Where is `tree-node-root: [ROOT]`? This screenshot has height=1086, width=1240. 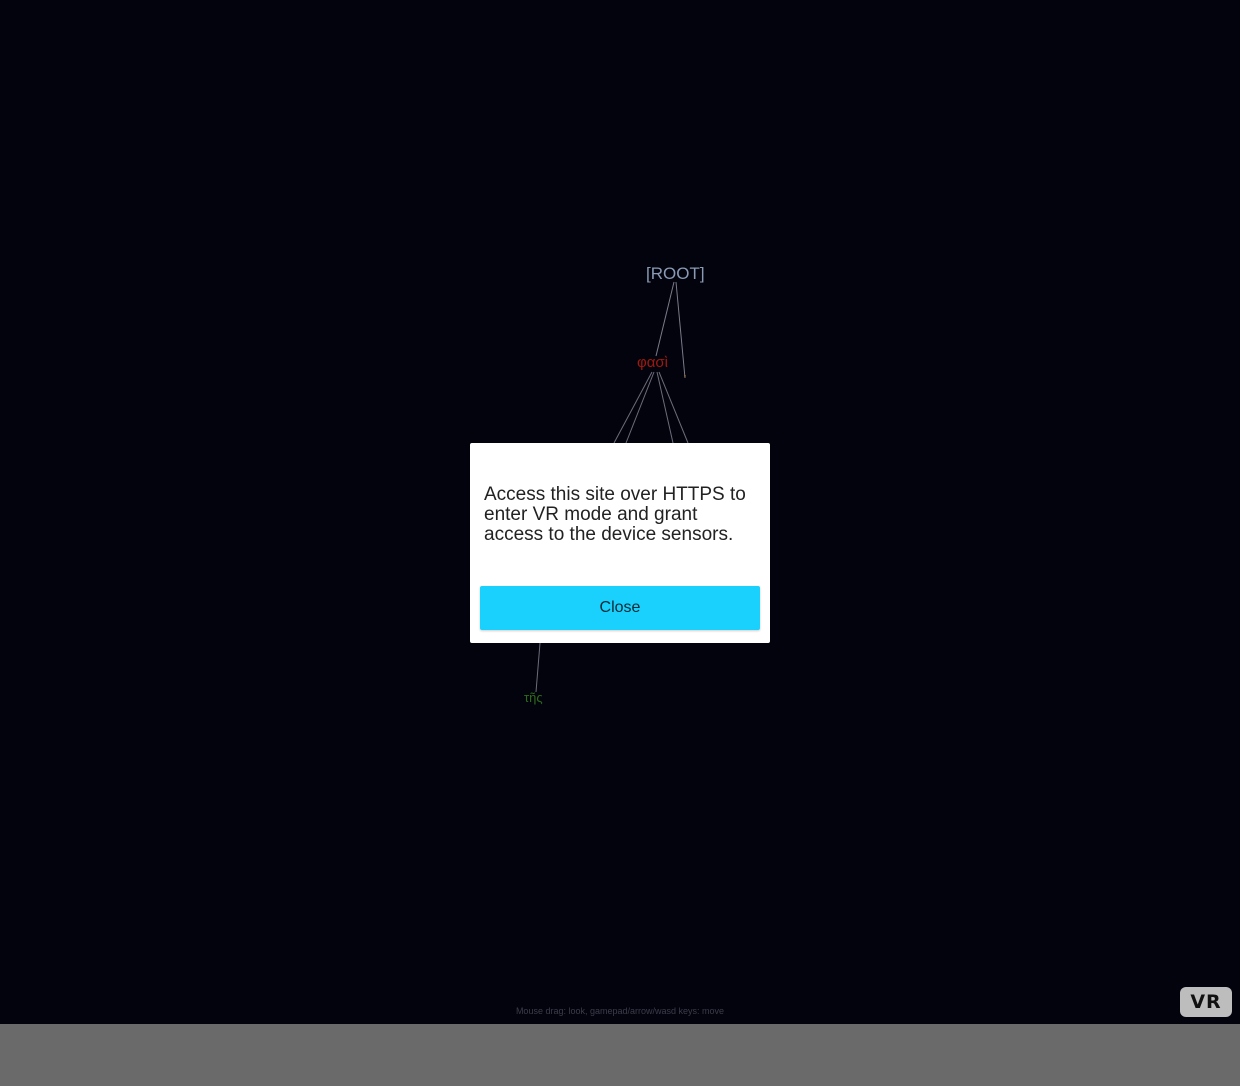 tree-node-root: [ROOT] is located at coordinates (675, 273).